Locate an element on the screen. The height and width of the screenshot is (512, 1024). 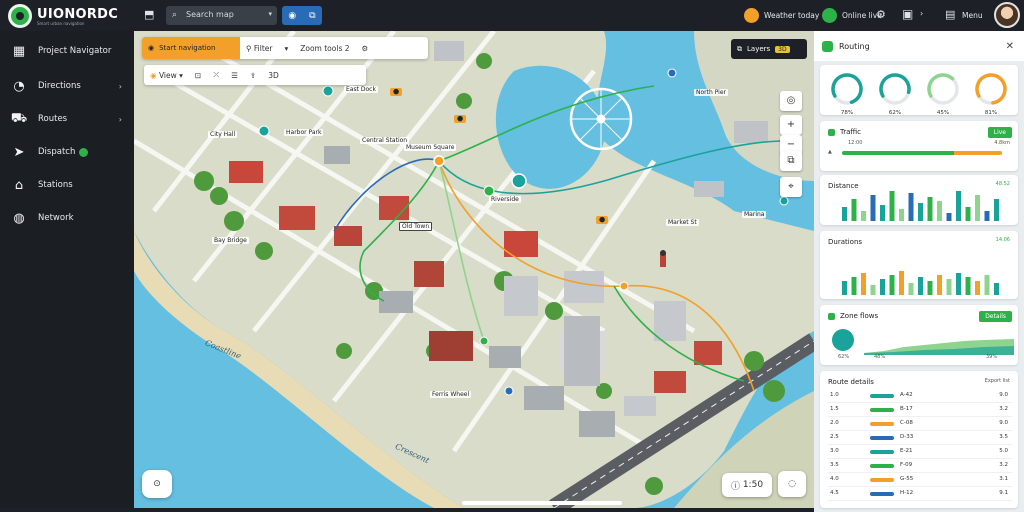
locate-icon: ◎ is located at coordinates (791, 101).